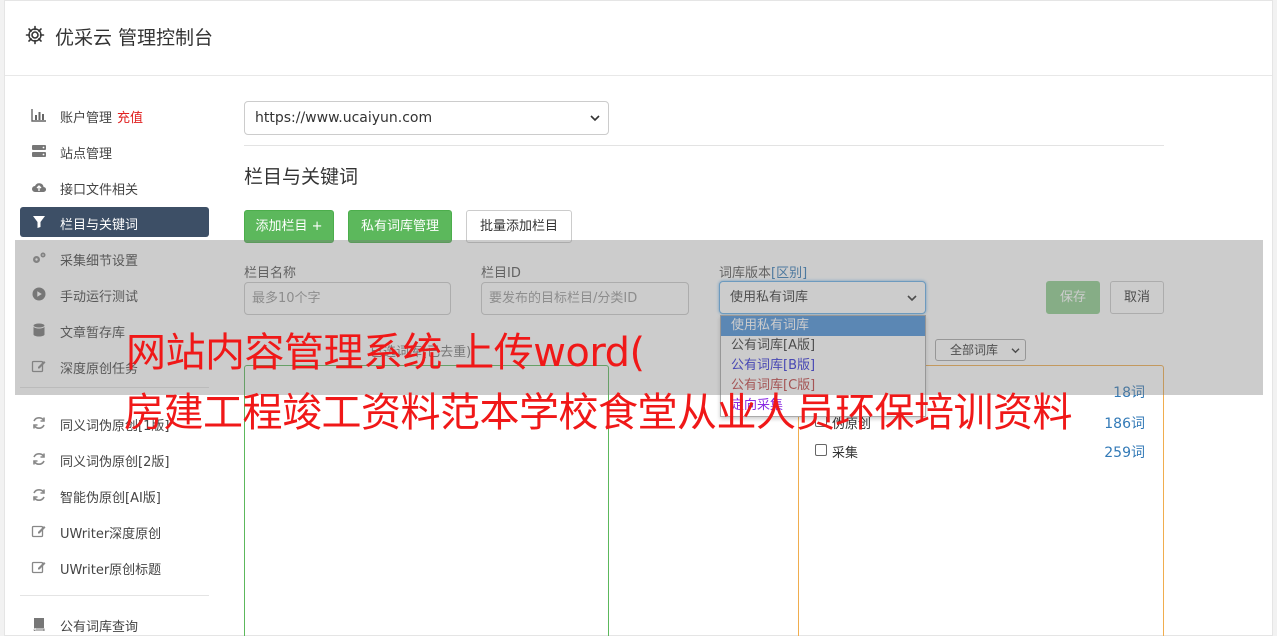 This screenshot has height=636, width=1277. I want to click on site-select: https://www.ucaiyun.com, so click(426, 118).